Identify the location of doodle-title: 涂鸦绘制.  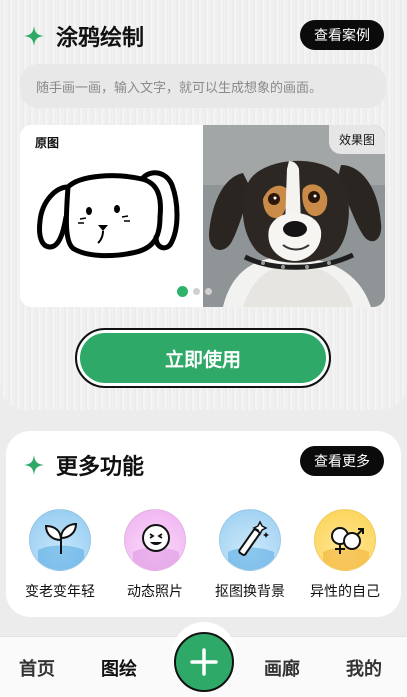
(100, 38).